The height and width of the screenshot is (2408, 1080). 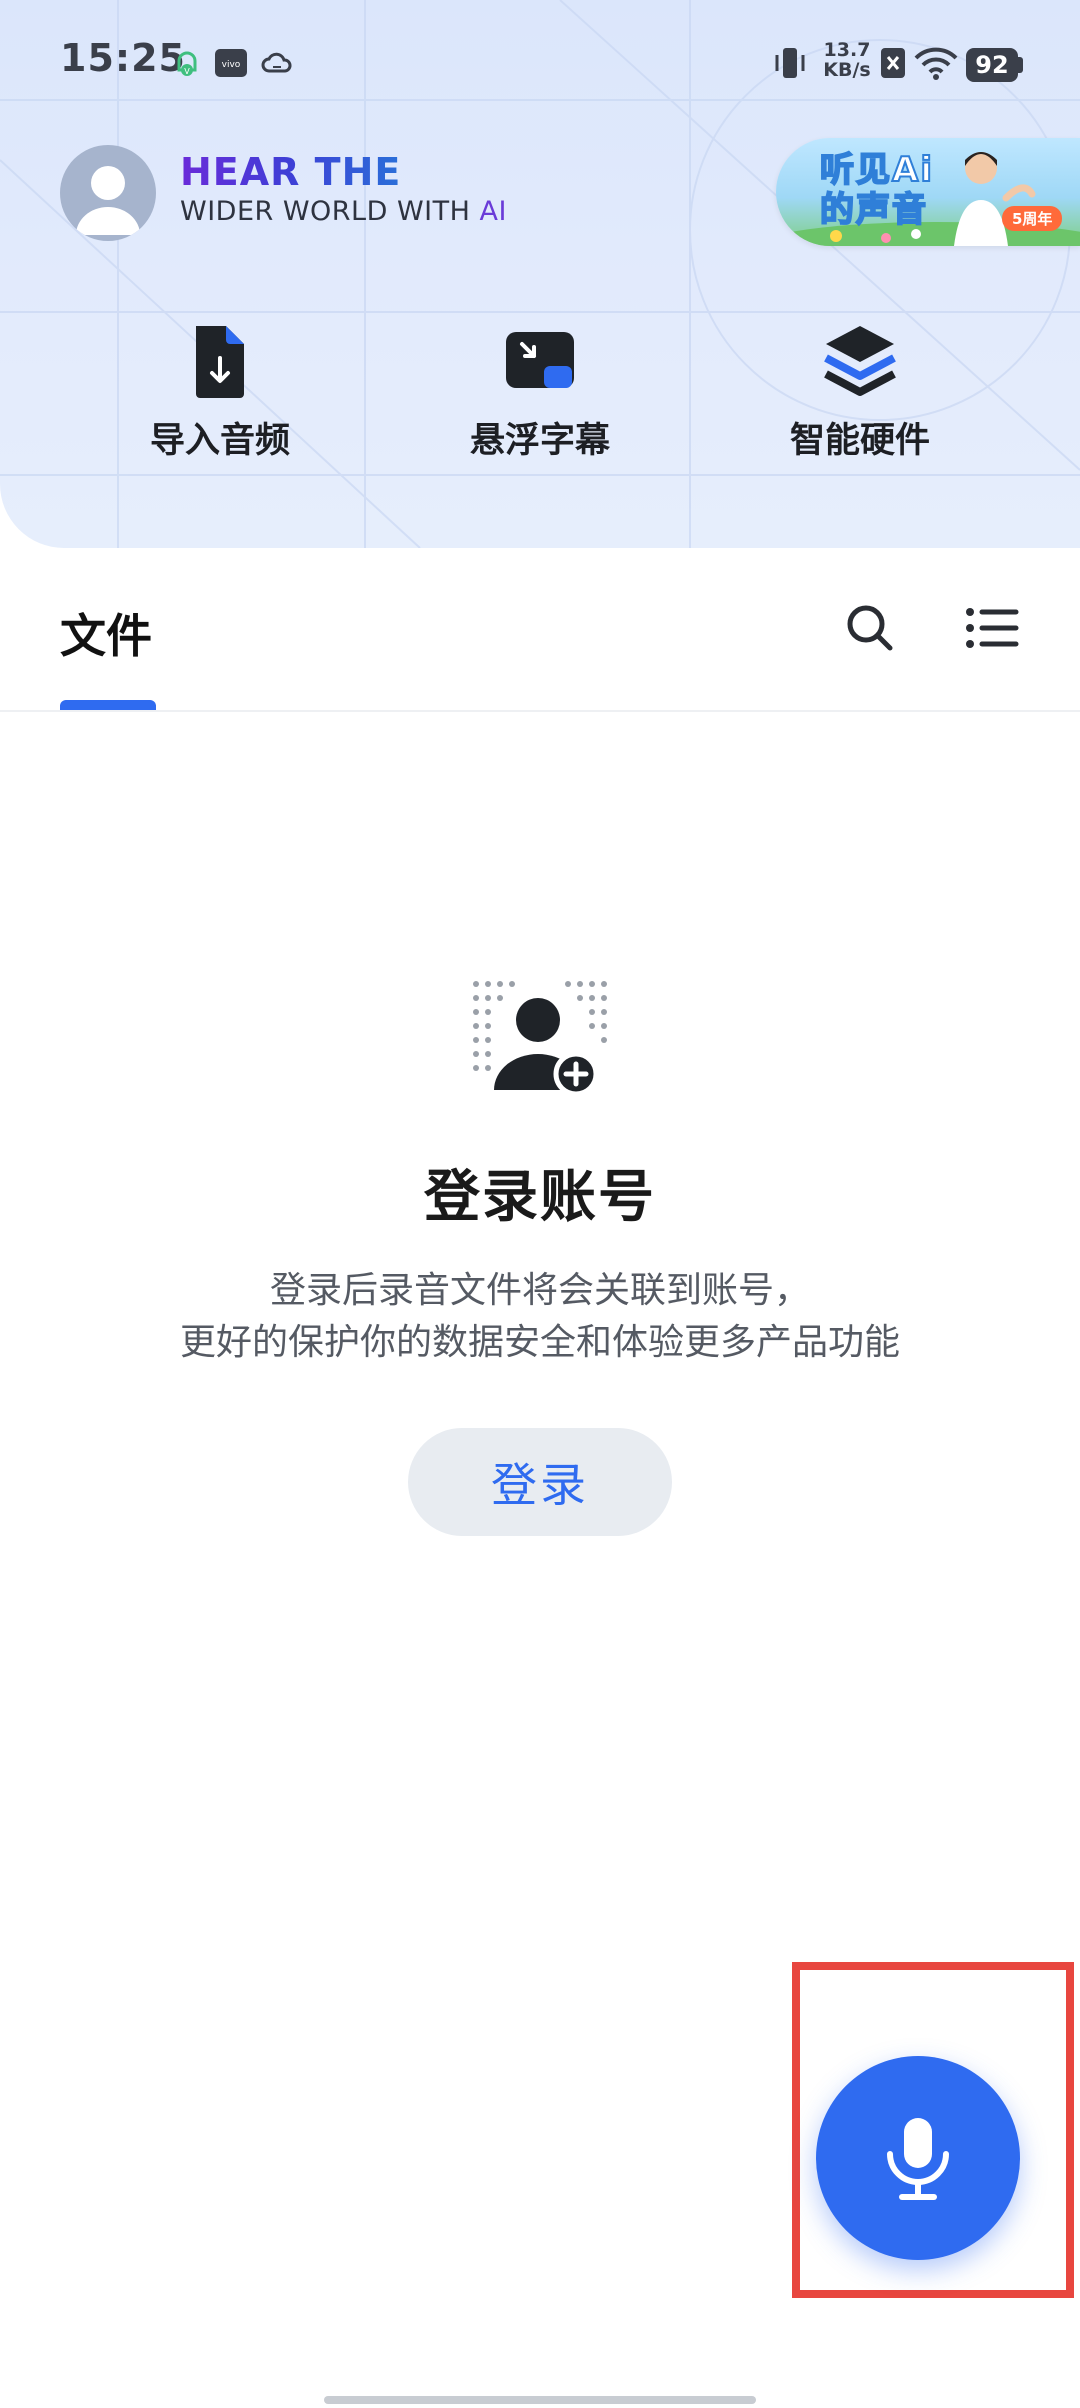 What do you see at coordinates (936, 63) in the screenshot?
I see `wifi-icon` at bounding box center [936, 63].